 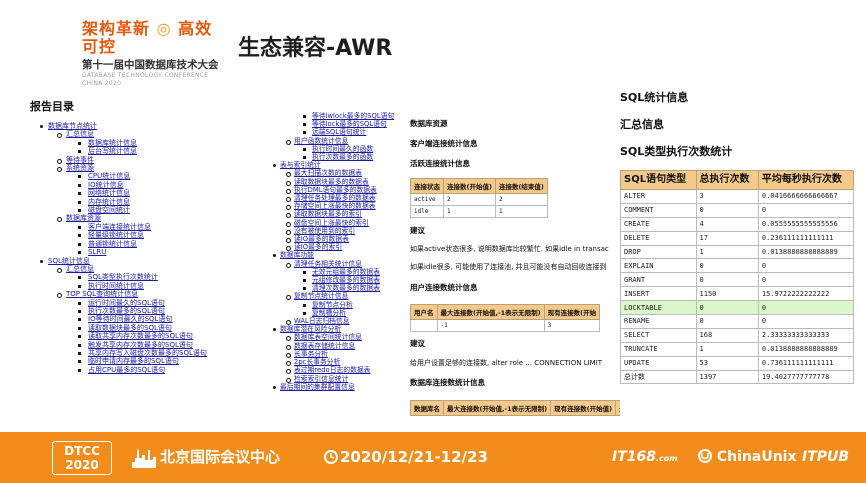 What do you see at coordinates (353, 116) in the screenshot?
I see `toc-link: 等待lwlock最多的SQL语句` at bounding box center [353, 116].